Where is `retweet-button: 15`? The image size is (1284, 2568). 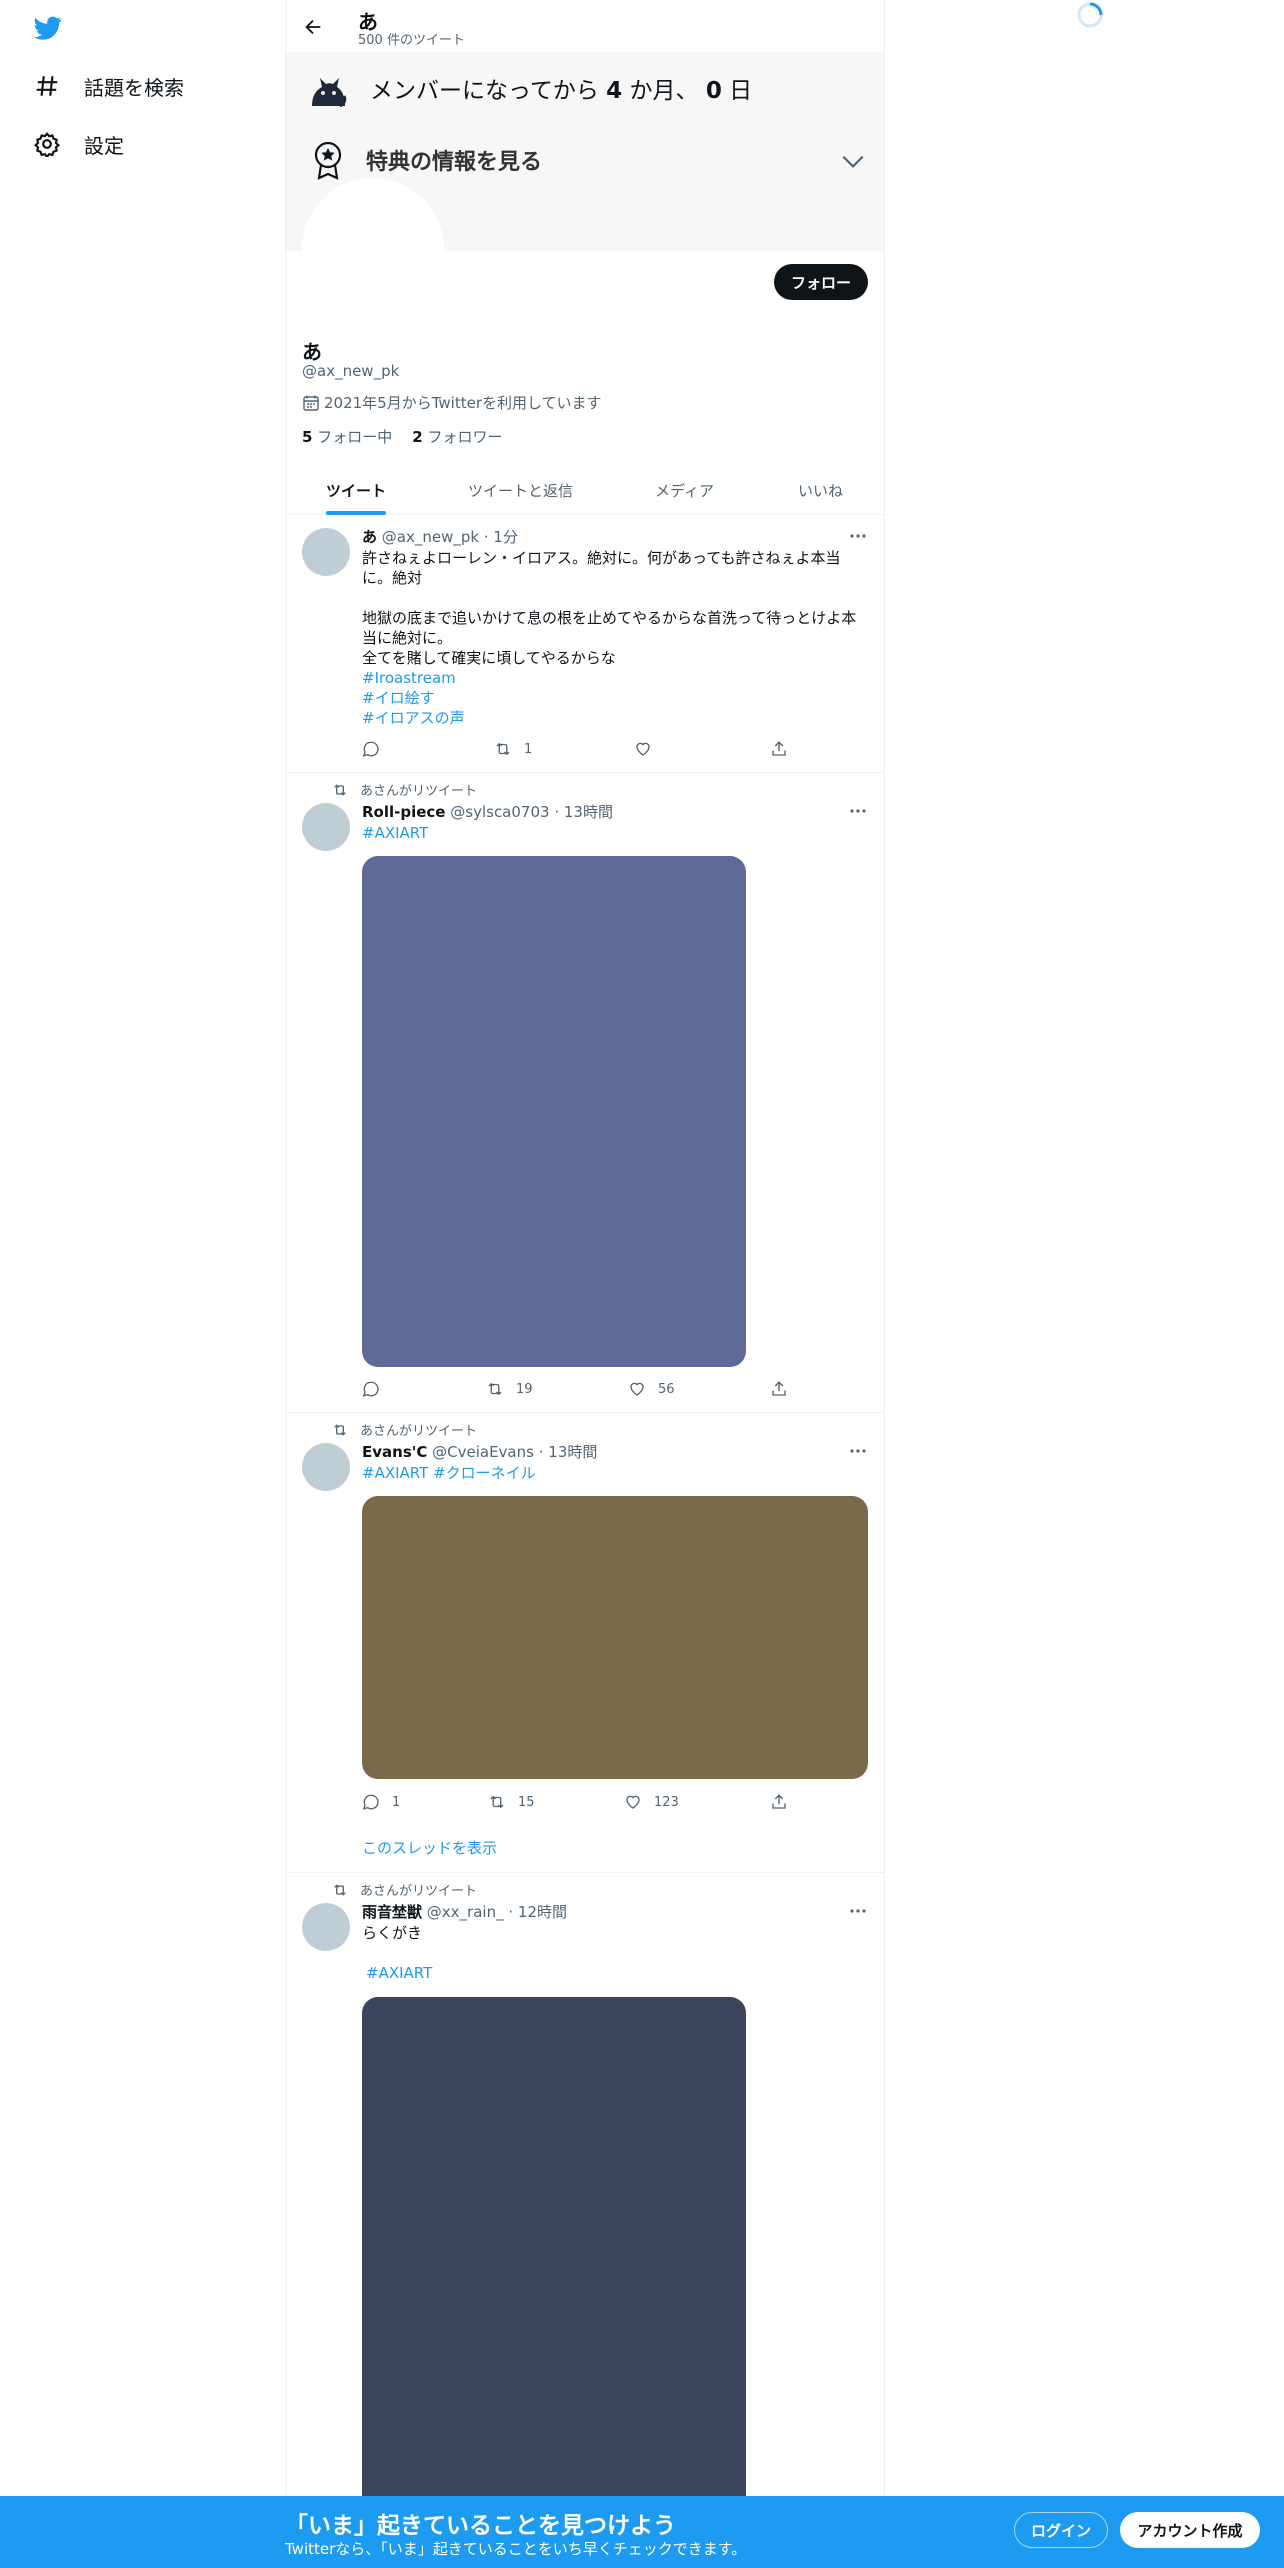 retweet-button: 15 is located at coordinates (511, 1802).